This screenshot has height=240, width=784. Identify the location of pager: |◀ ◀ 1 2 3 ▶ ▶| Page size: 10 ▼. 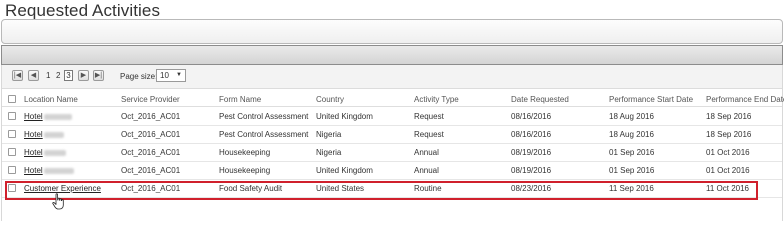
(392, 77).